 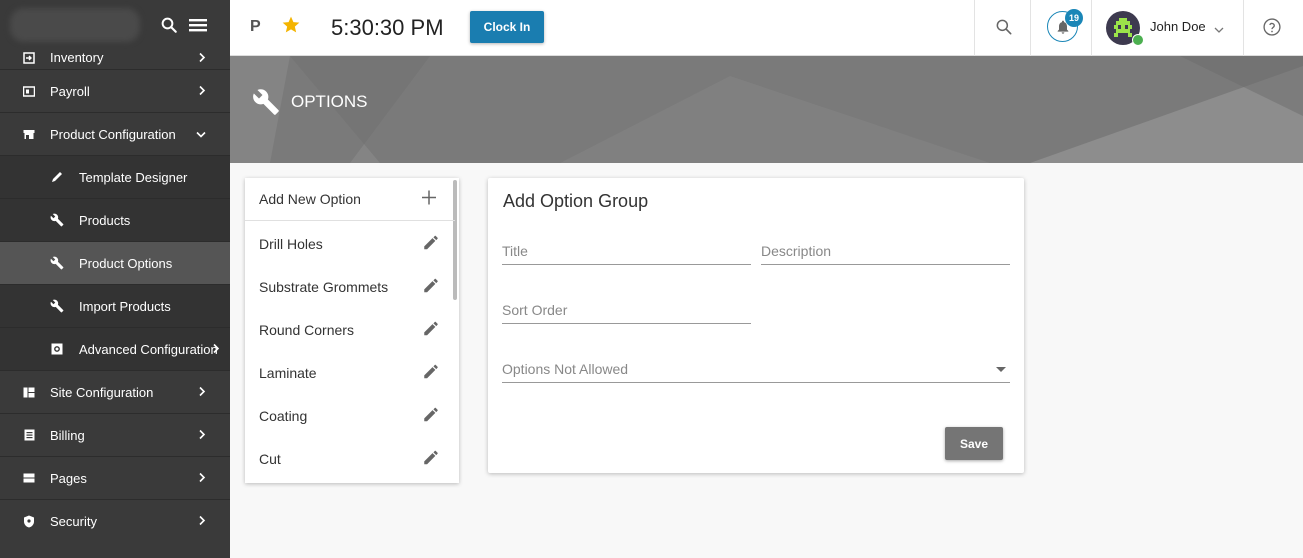 What do you see at coordinates (974, 443) in the screenshot?
I see `save-button: Save` at bounding box center [974, 443].